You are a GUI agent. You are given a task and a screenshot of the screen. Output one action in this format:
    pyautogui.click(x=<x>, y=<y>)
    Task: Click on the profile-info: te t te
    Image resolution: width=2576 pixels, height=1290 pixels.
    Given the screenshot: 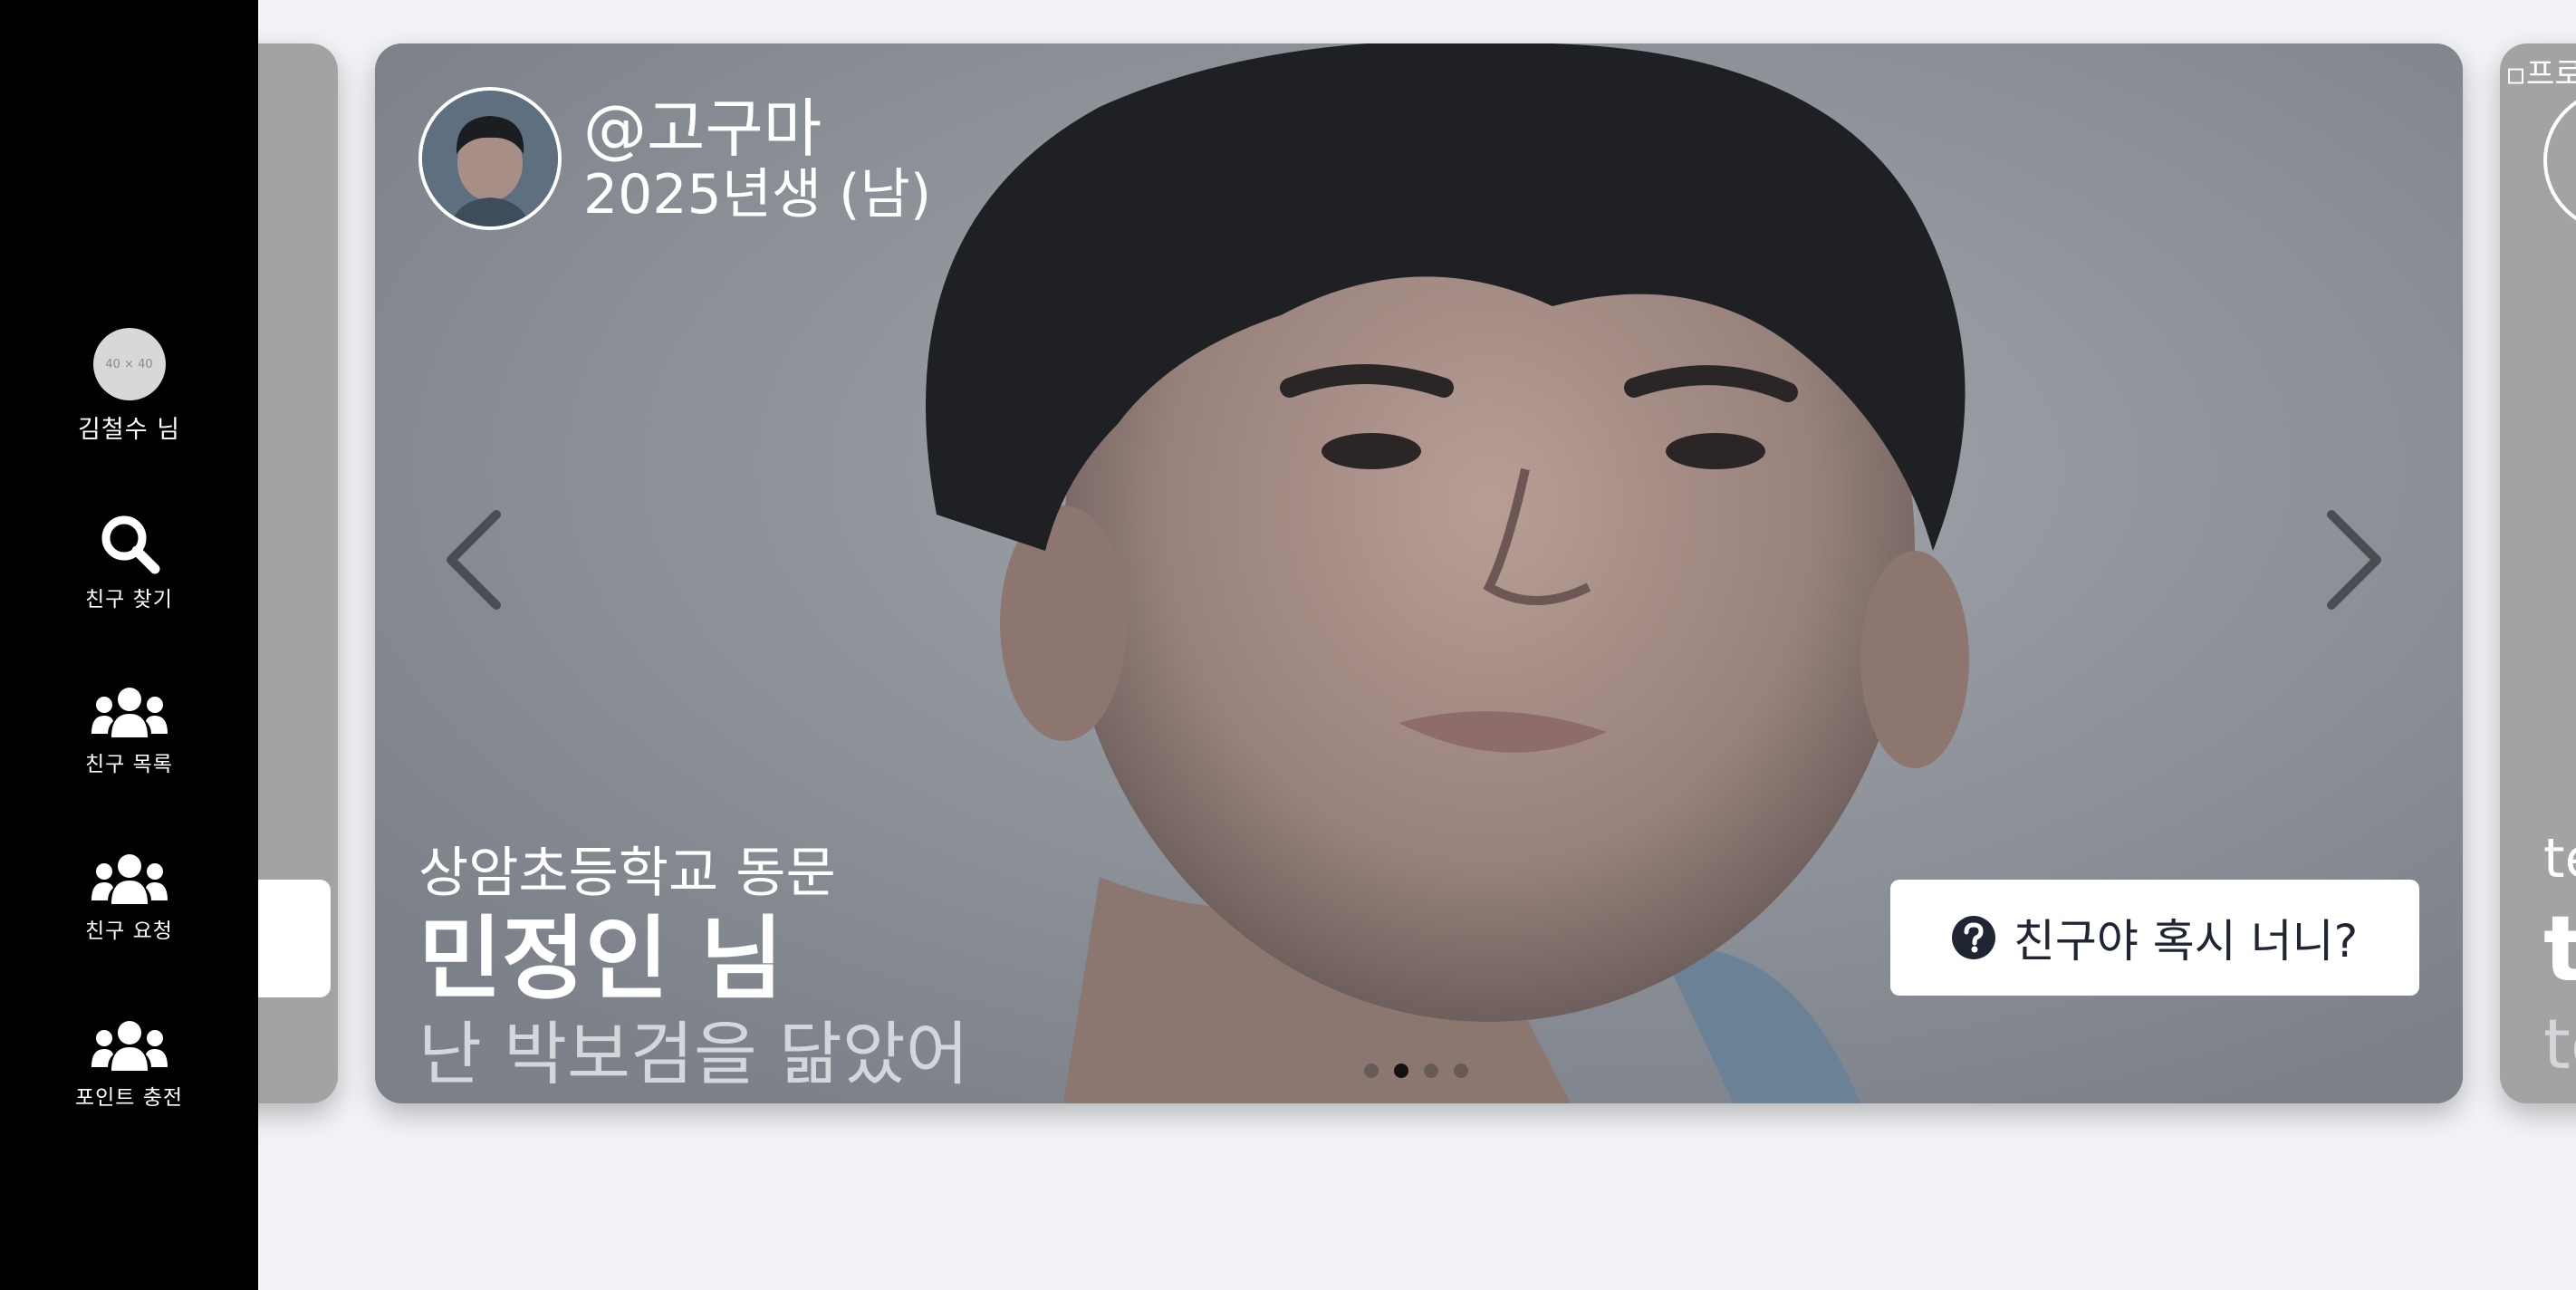 What is the action you would take?
    pyautogui.click(x=2559, y=954)
    